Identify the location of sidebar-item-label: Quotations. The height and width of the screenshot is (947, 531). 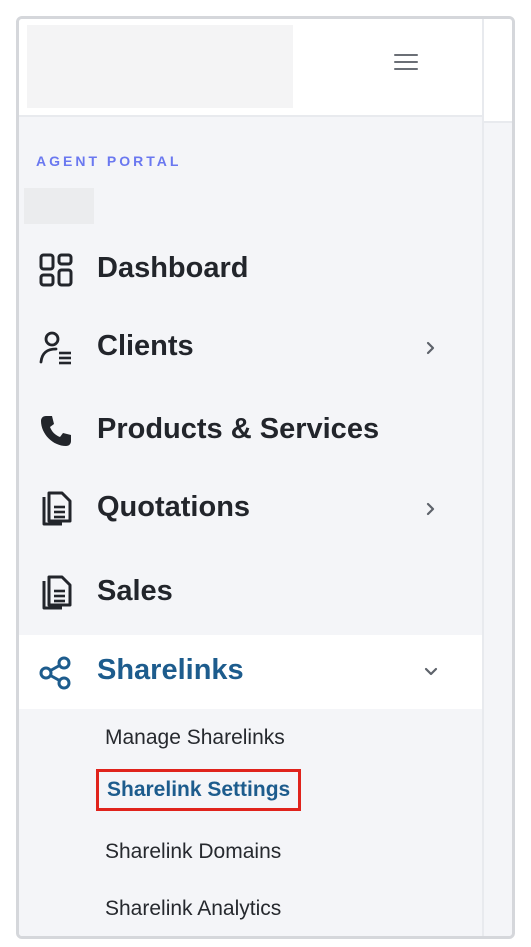
(174, 506).